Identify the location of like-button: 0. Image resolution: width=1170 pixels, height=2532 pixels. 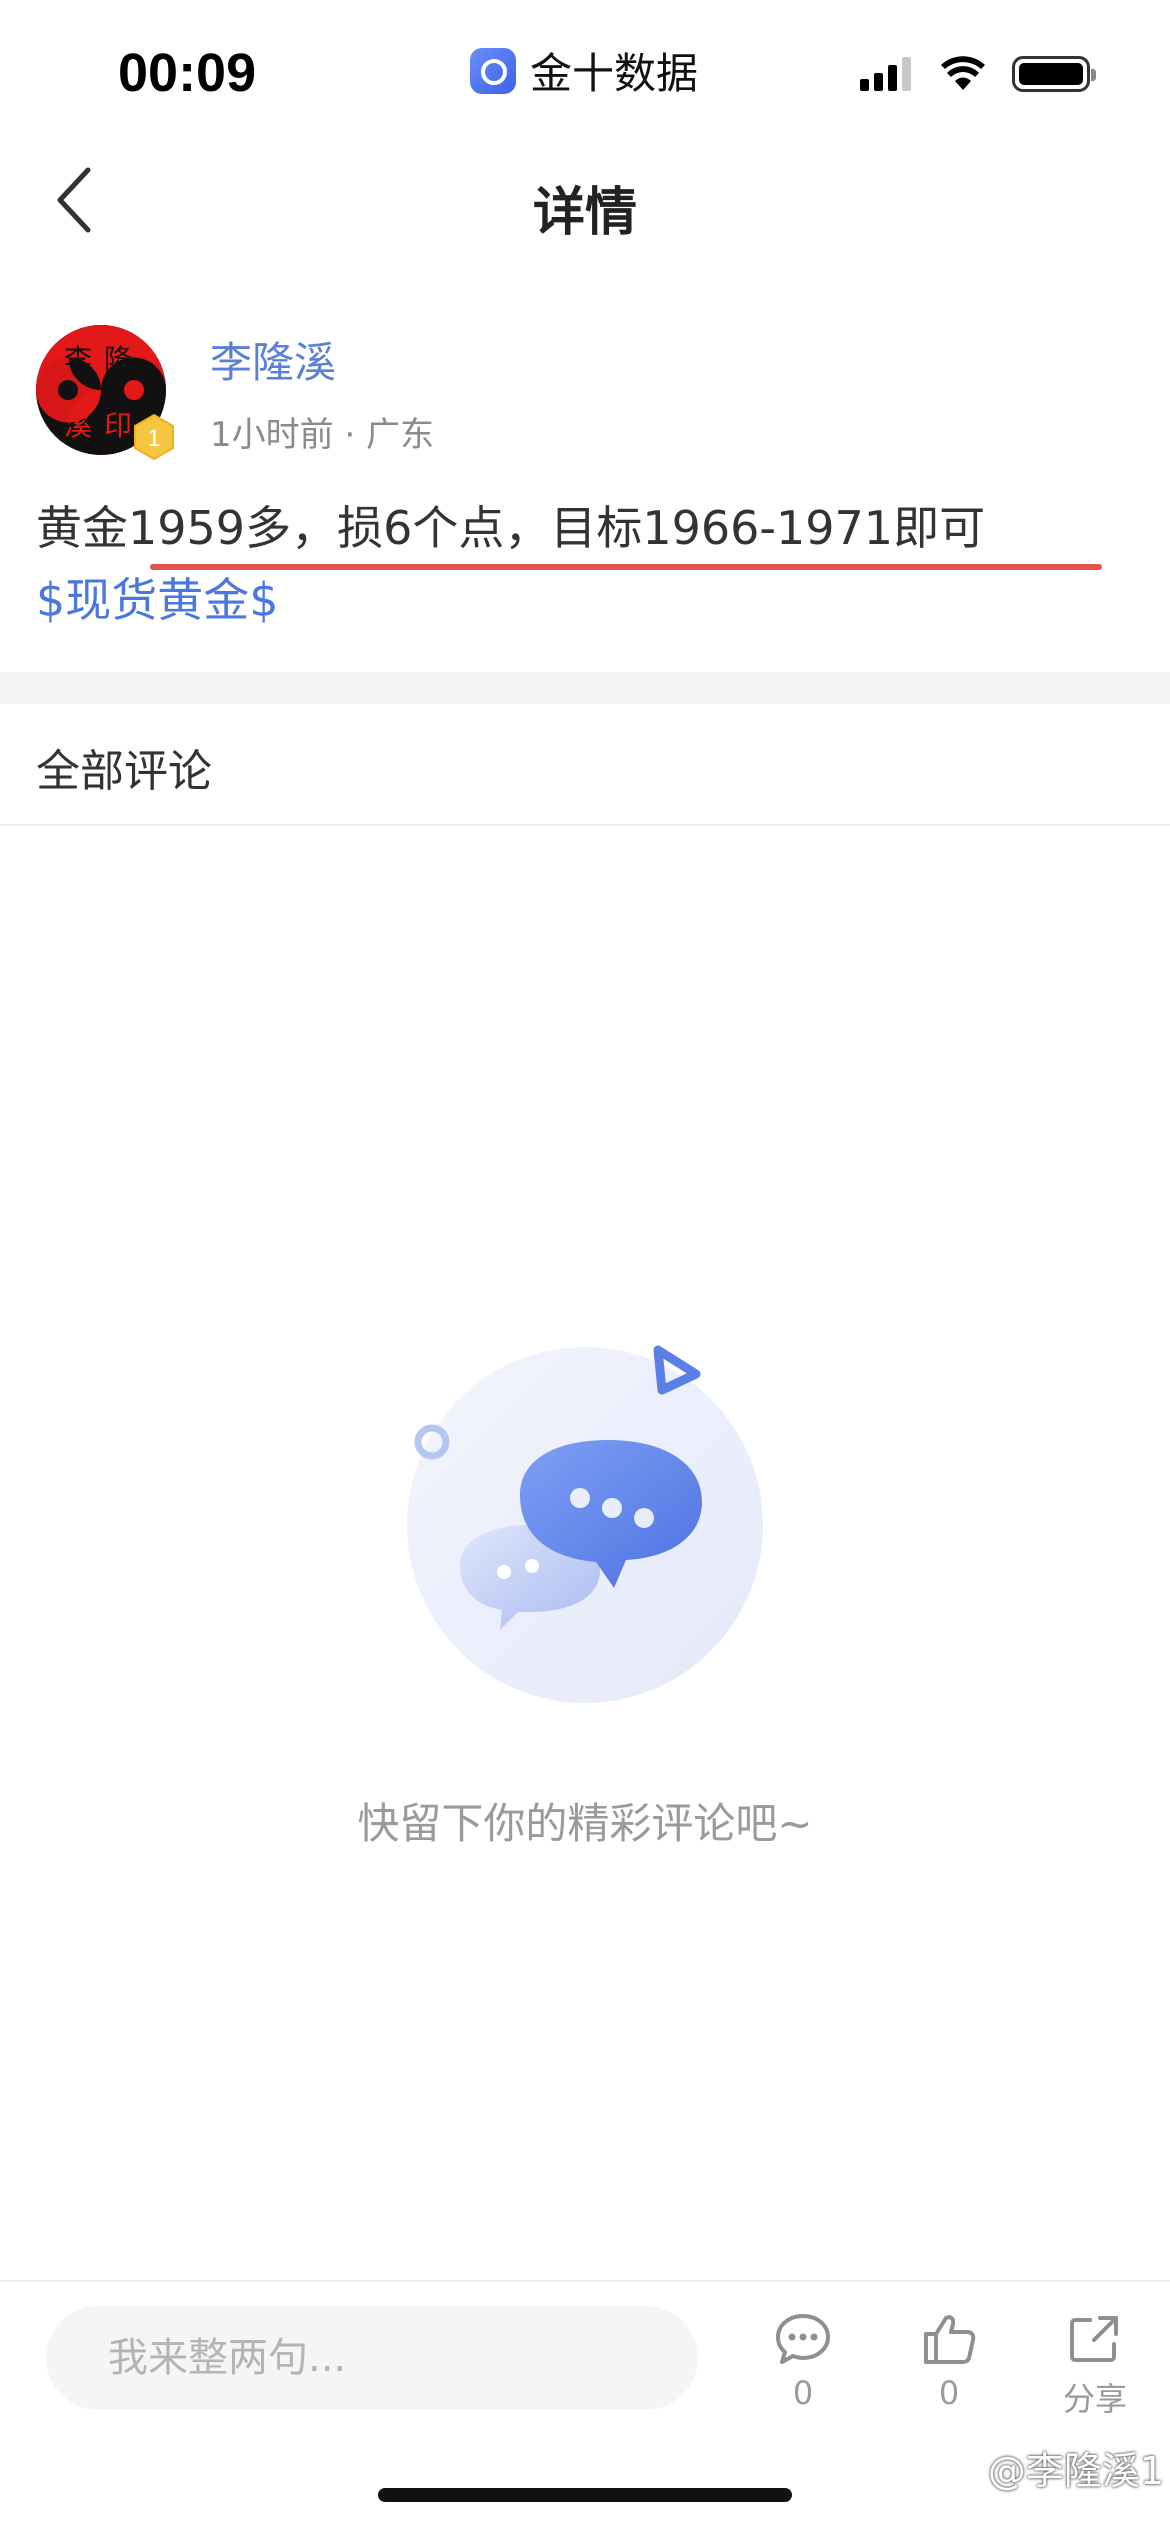
(949, 2362).